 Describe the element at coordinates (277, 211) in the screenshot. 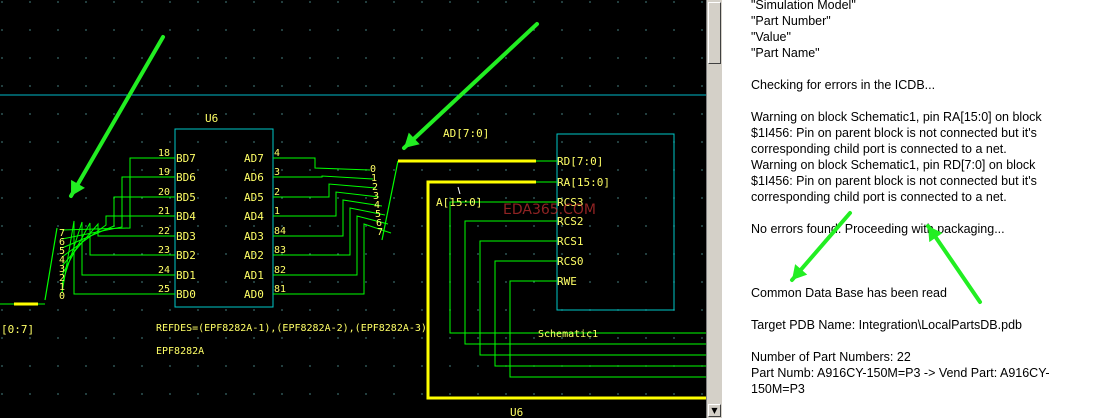

I see `u6-pin-num-1: 1` at that location.